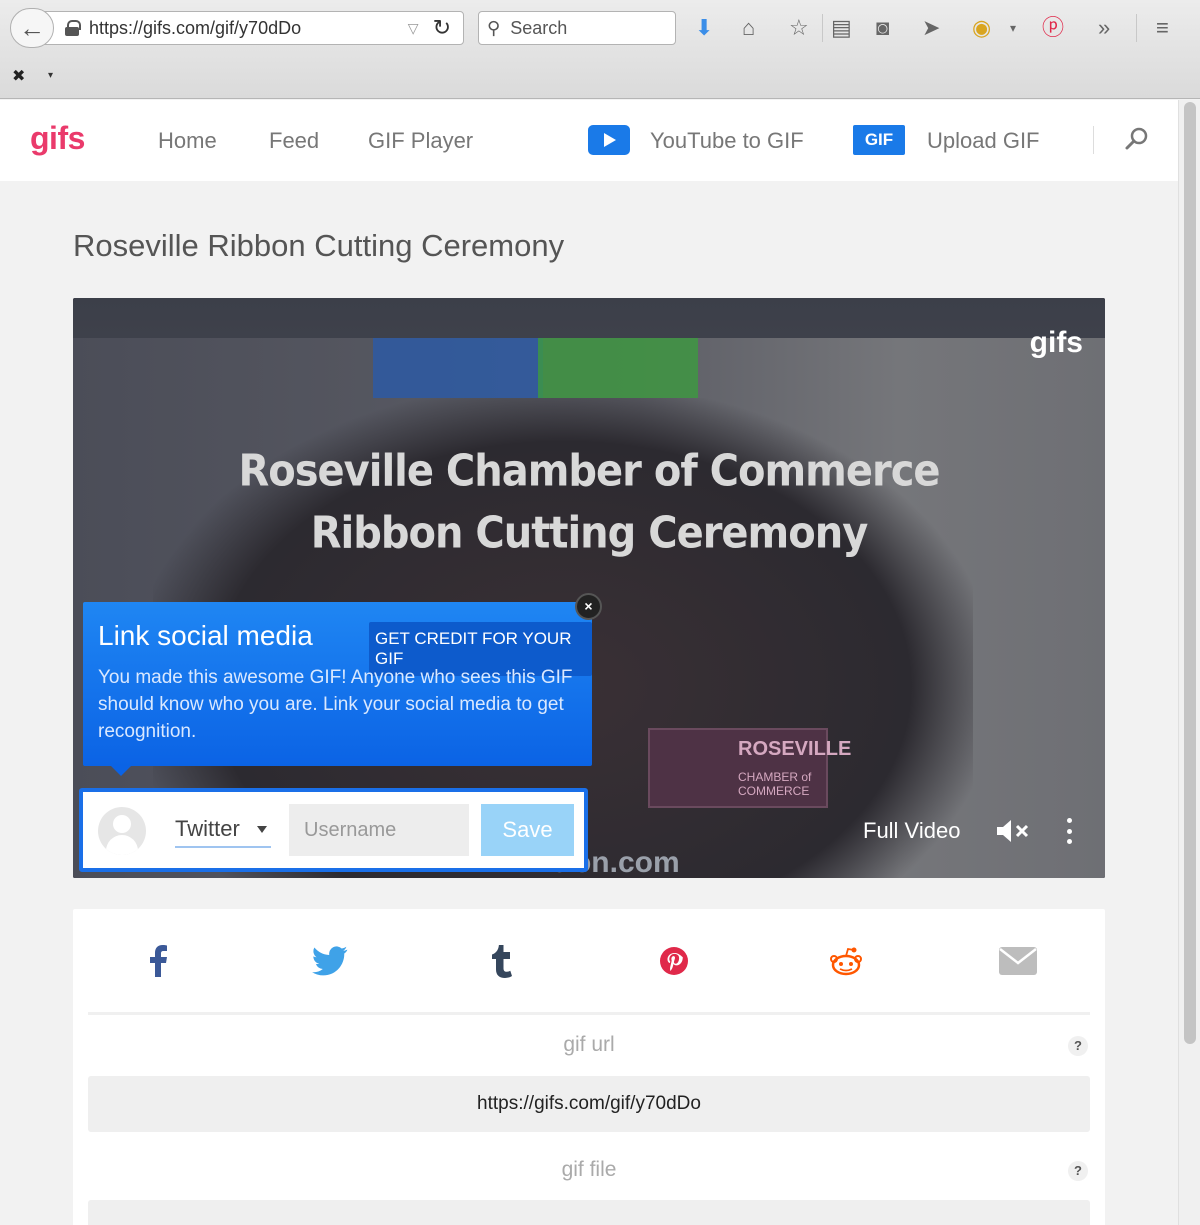  I want to click on gif-url-help-icon: ?, so click(1078, 1046).